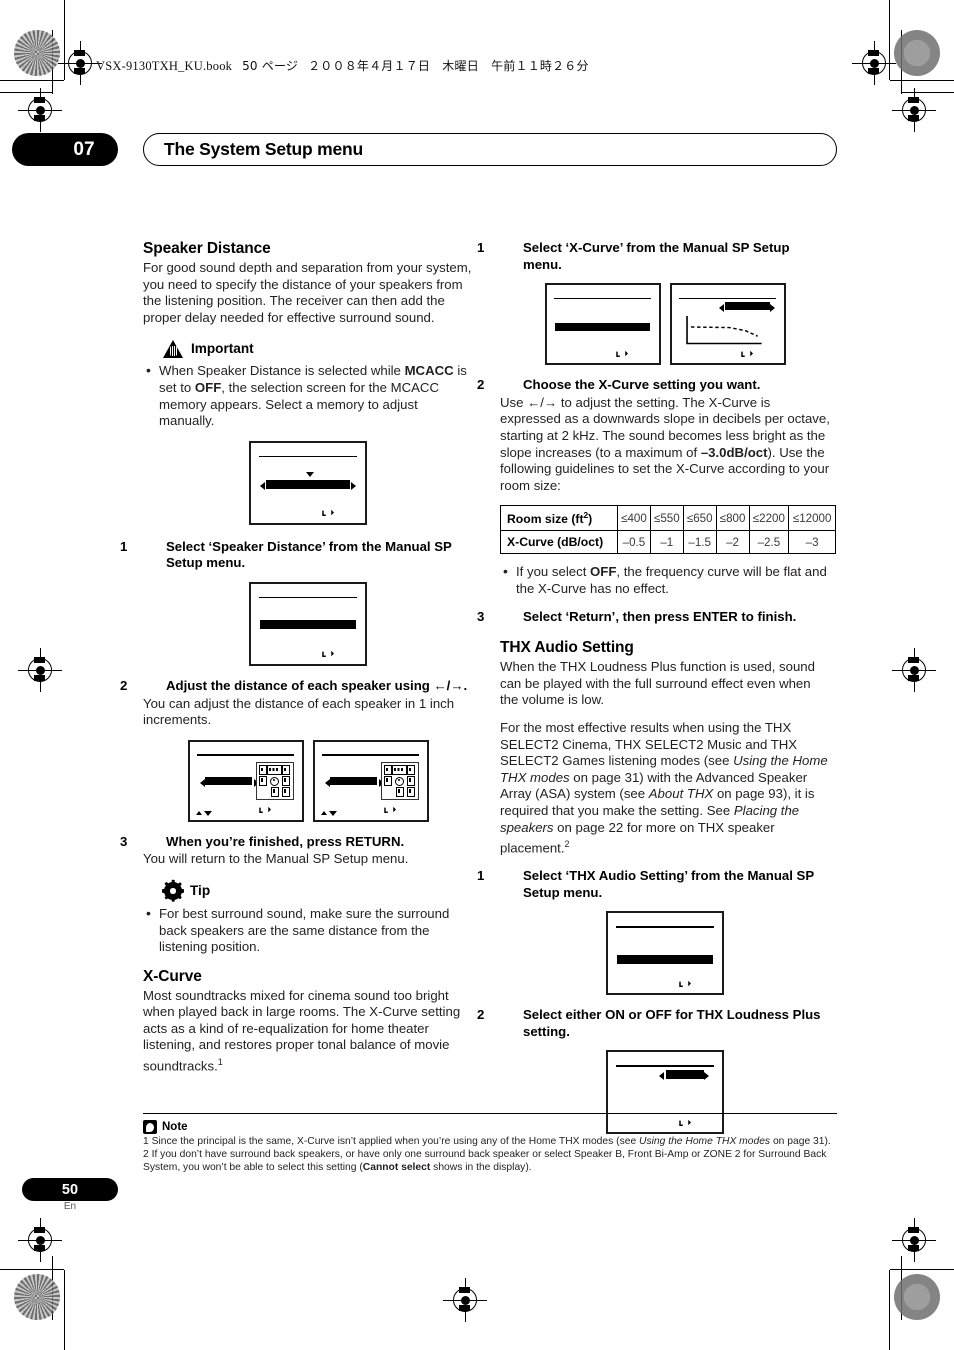 This screenshot has width=954, height=1350. Describe the element at coordinates (222, 349) in the screenshot. I see `important-label: Important` at that location.